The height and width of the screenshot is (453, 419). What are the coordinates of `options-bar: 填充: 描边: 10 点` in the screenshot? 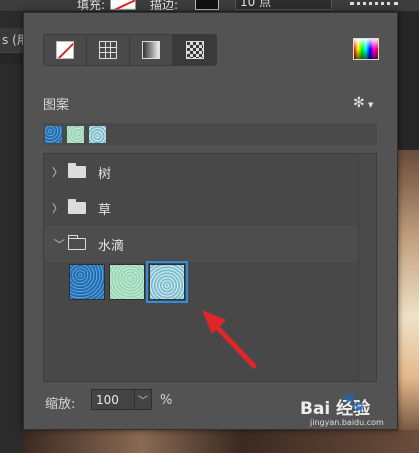 It's located at (209, 6).